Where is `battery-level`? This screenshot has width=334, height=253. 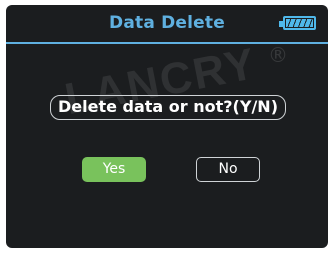 battery-level is located at coordinates (299, 23).